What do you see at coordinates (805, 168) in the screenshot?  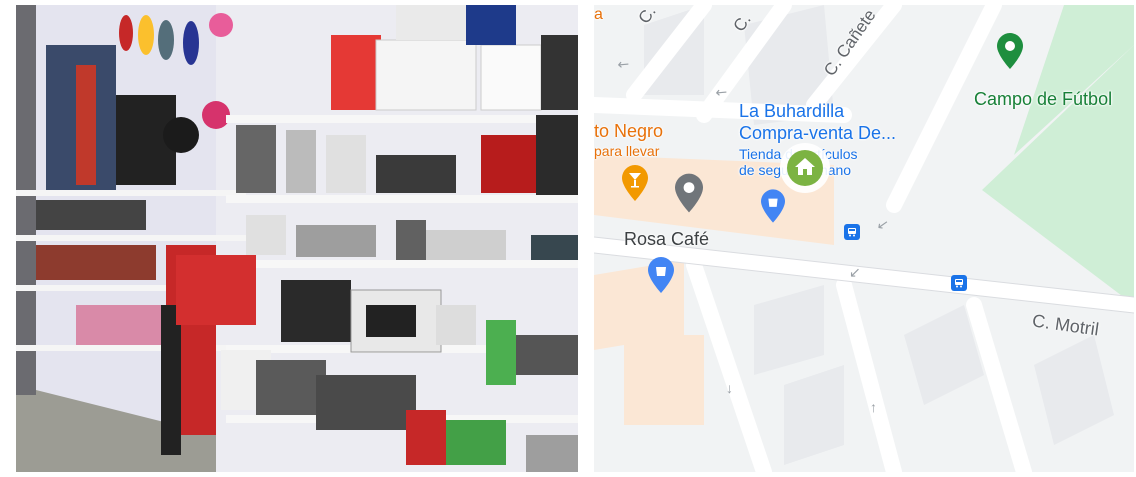 I see `home-marker-icon` at bounding box center [805, 168].